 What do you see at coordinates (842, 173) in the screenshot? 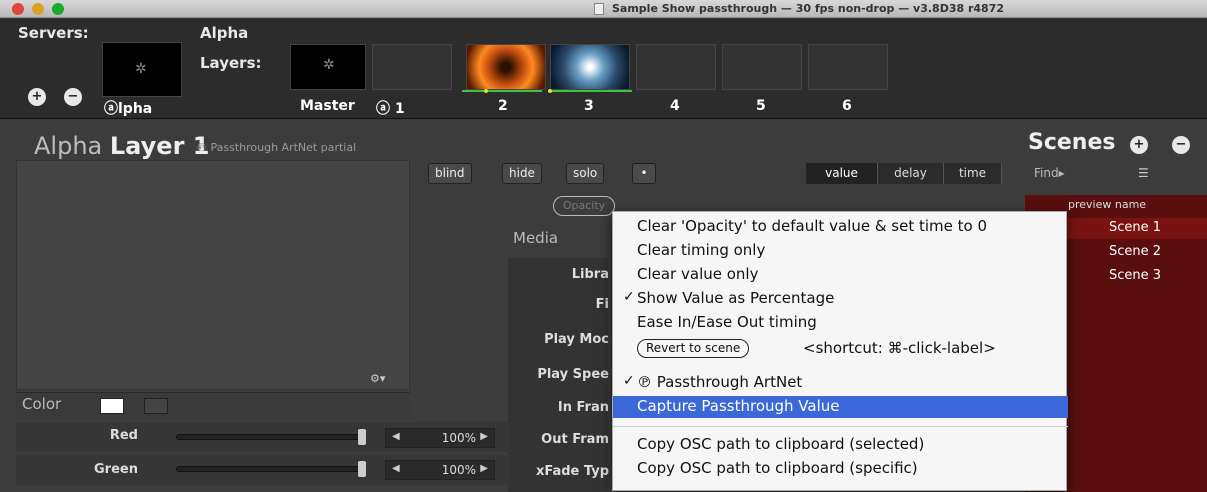
I see `tab-value: value` at bounding box center [842, 173].